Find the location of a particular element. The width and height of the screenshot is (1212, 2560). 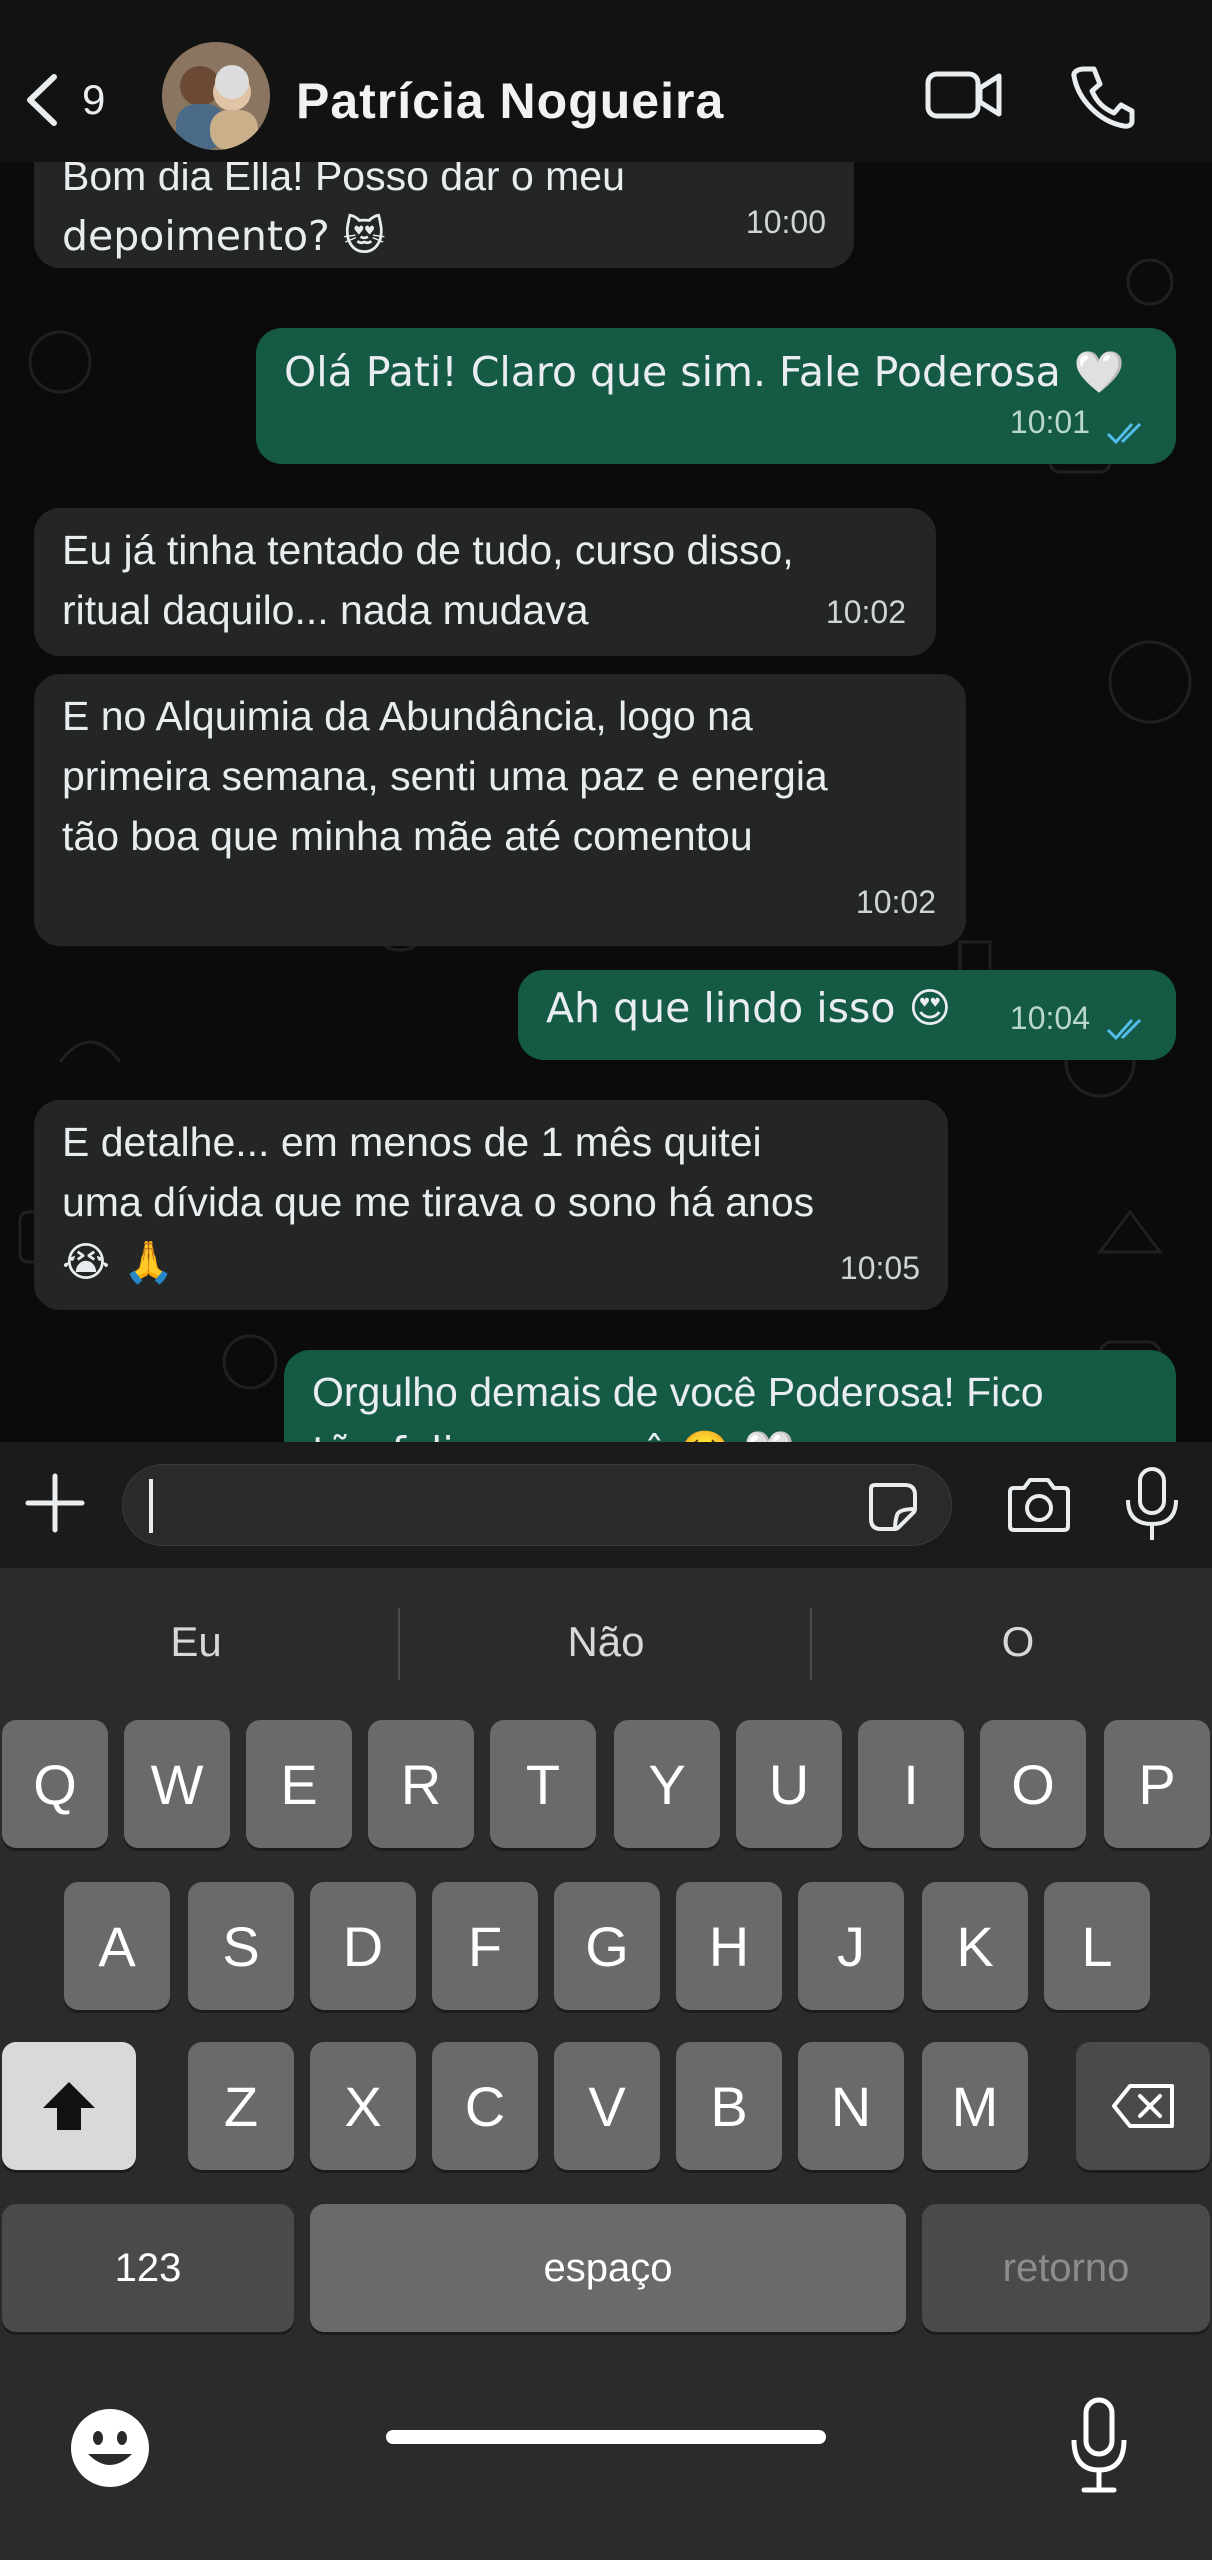

sticker-icon is located at coordinates (893, 1507).